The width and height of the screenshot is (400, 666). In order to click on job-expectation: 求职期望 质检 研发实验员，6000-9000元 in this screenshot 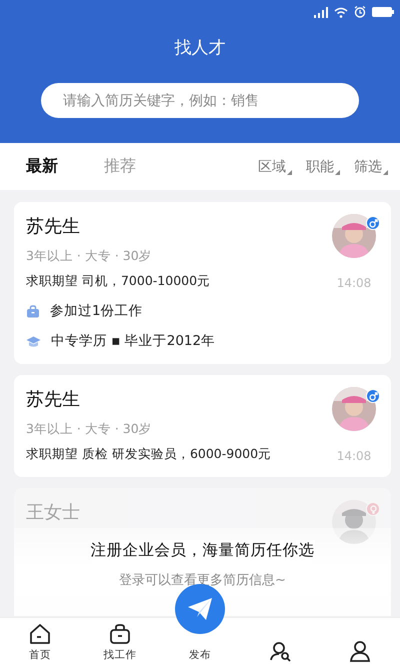, I will do `click(149, 454)`.